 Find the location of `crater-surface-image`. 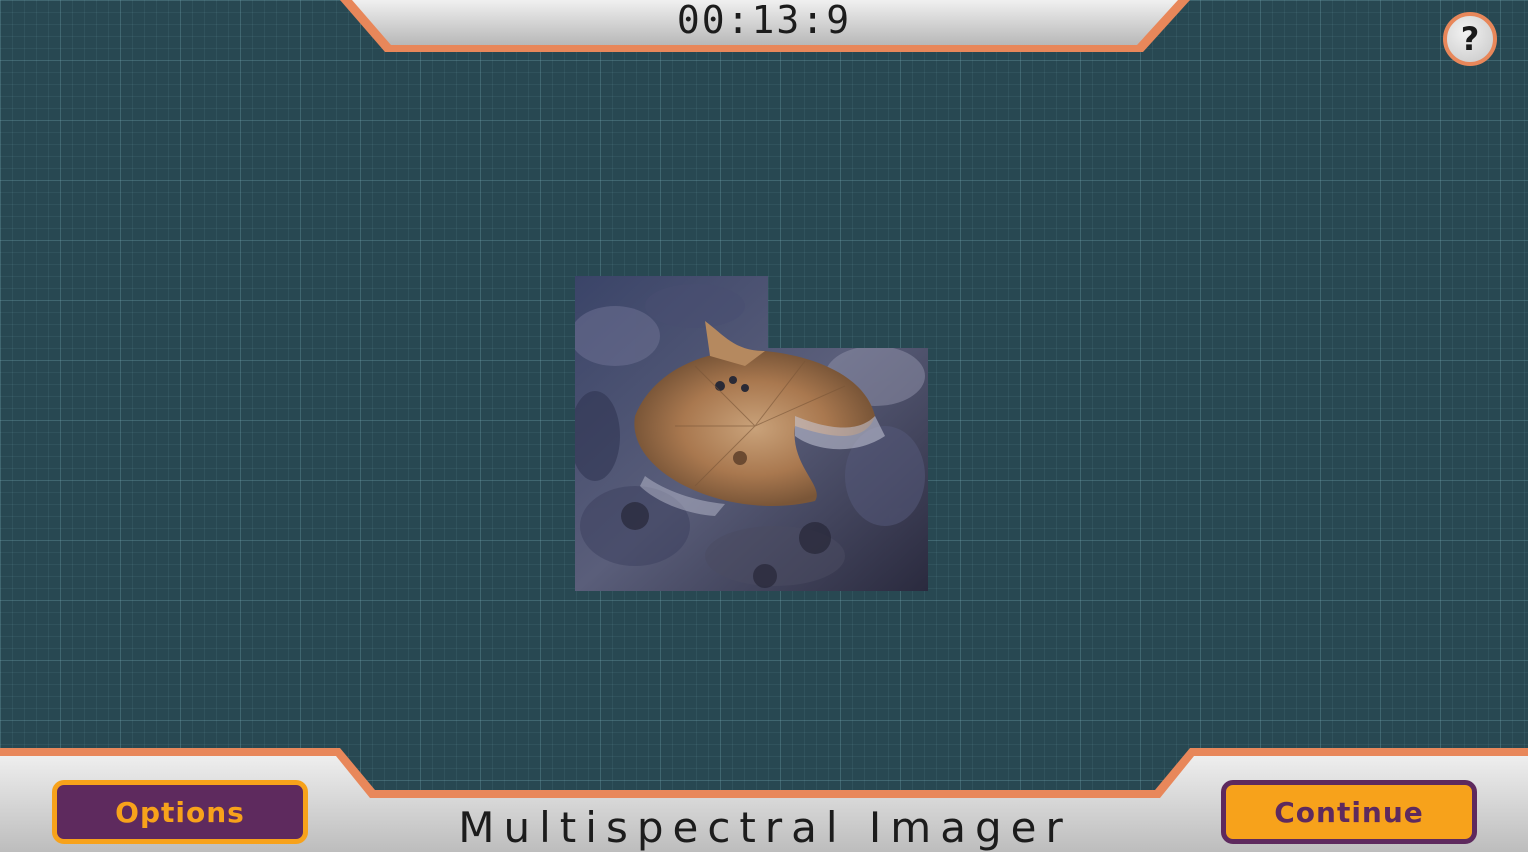

crater-surface-image is located at coordinates (751, 433).